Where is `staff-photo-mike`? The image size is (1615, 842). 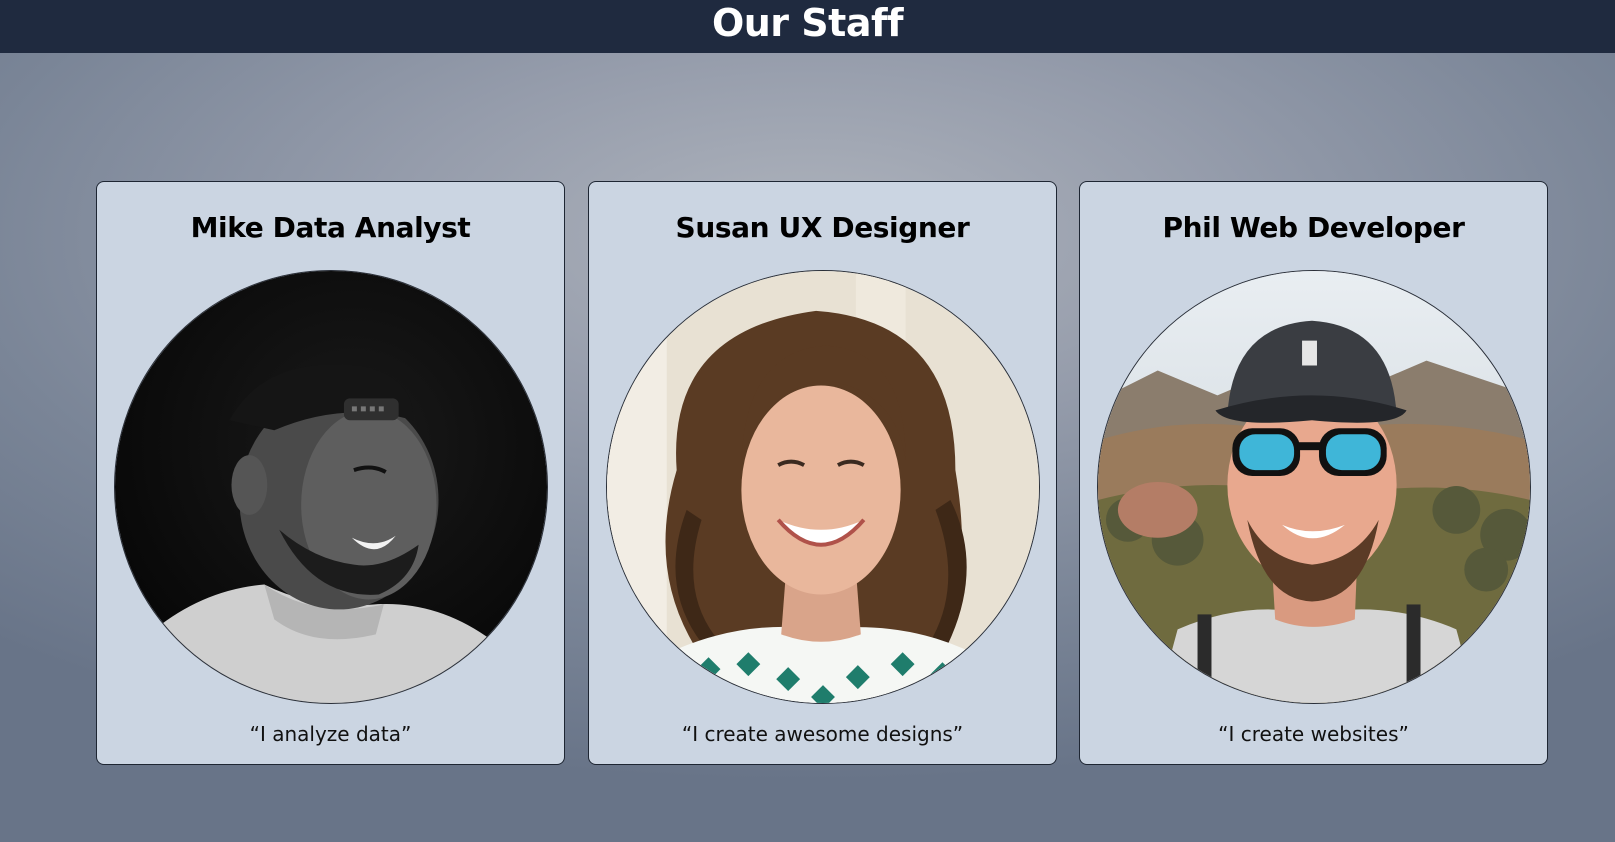 staff-photo-mike is located at coordinates (331, 487).